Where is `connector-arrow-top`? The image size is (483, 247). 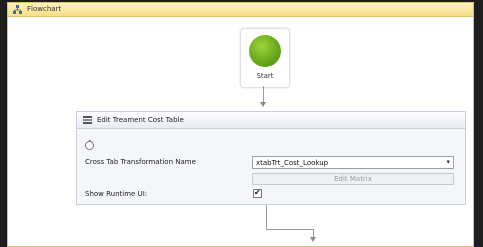
connector-arrow-top is located at coordinates (263, 104).